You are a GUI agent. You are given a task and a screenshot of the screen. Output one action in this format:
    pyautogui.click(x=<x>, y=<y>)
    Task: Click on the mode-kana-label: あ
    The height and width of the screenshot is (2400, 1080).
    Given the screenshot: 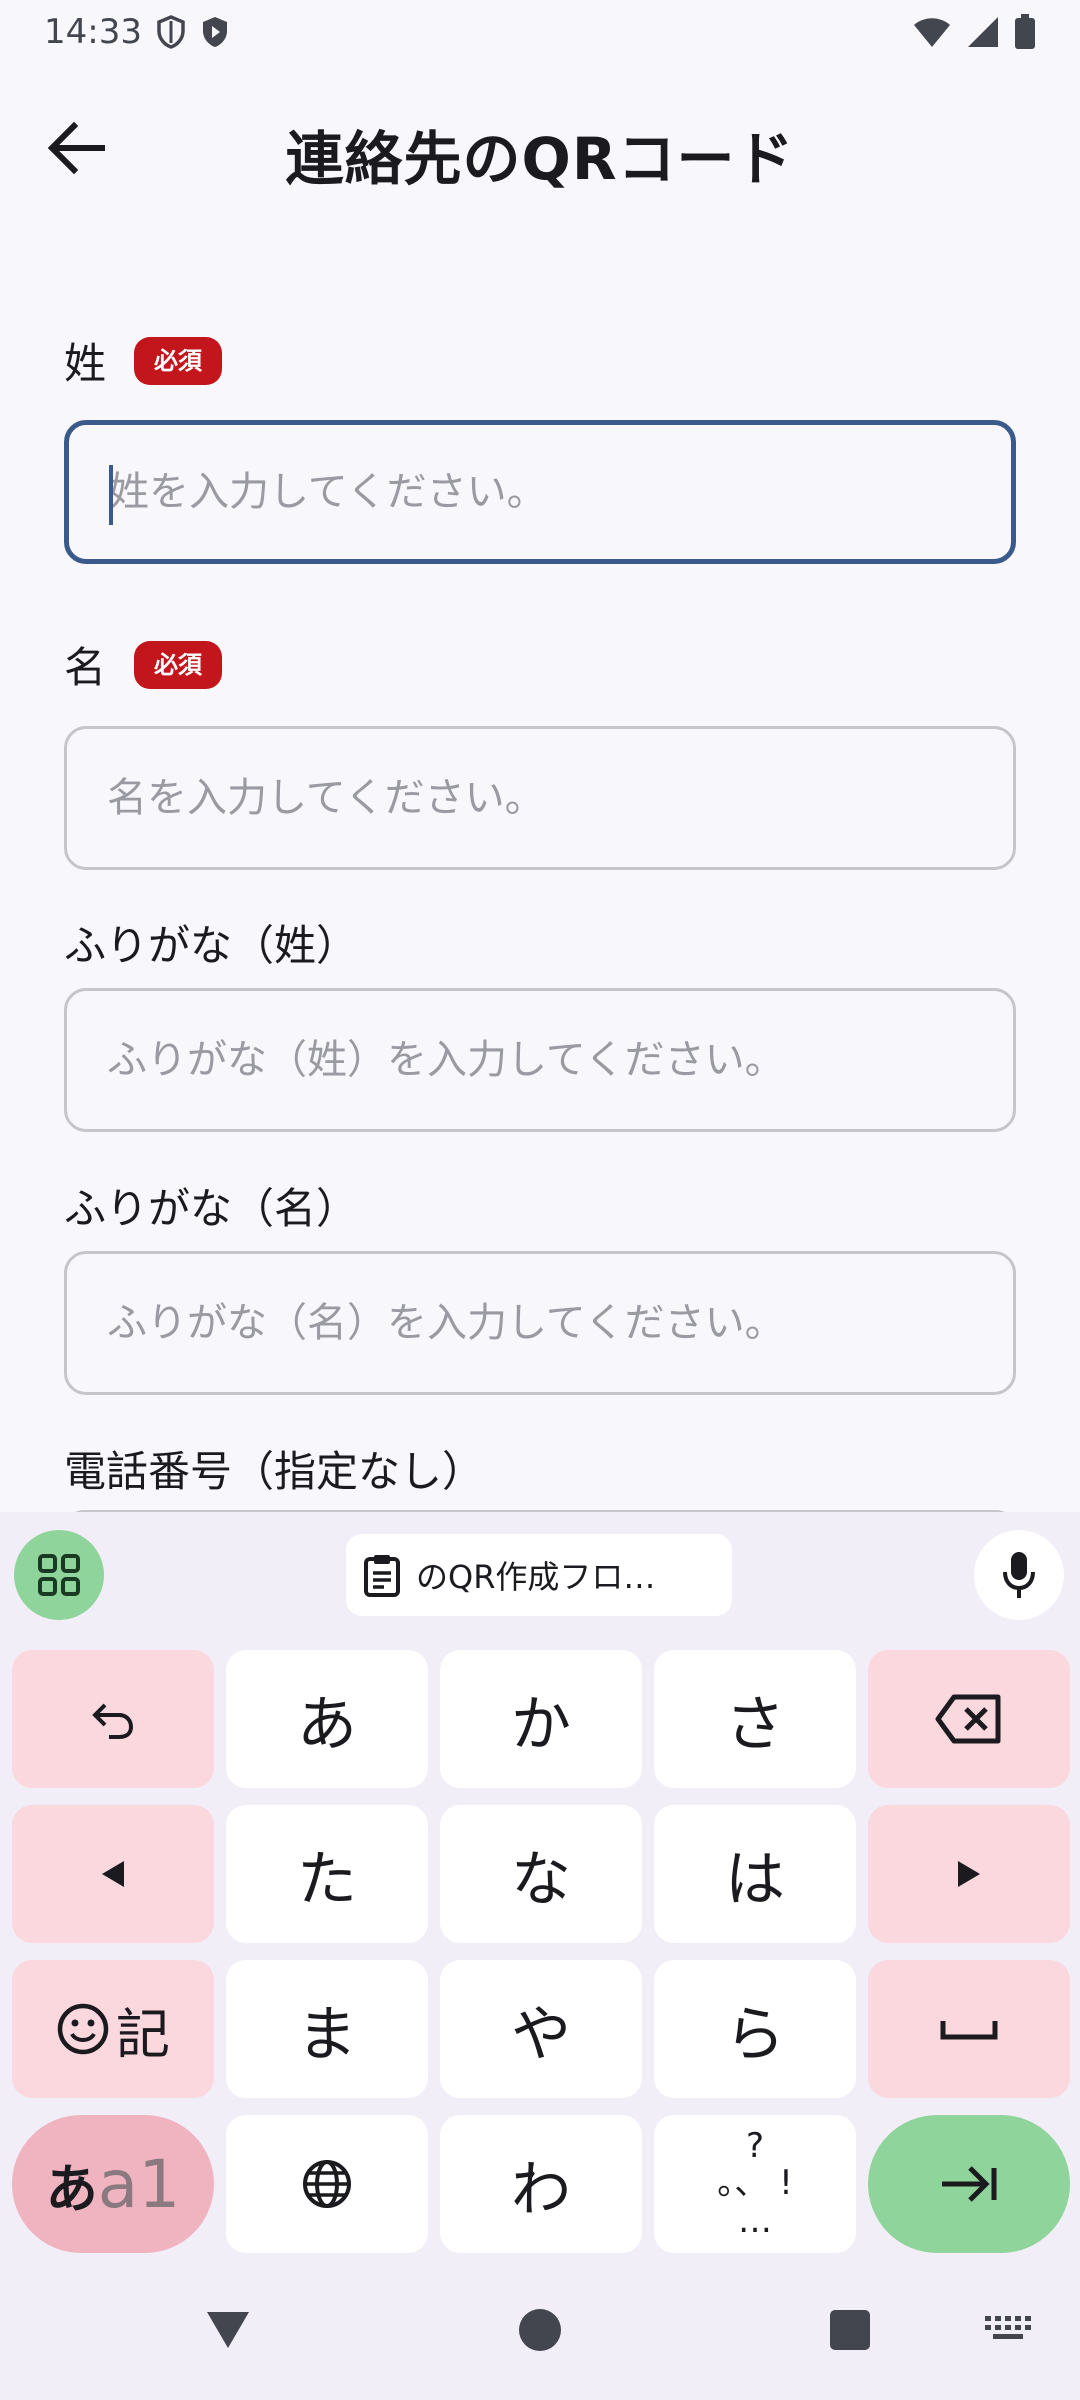 What is the action you would take?
    pyautogui.click(x=71, y=2189)
    